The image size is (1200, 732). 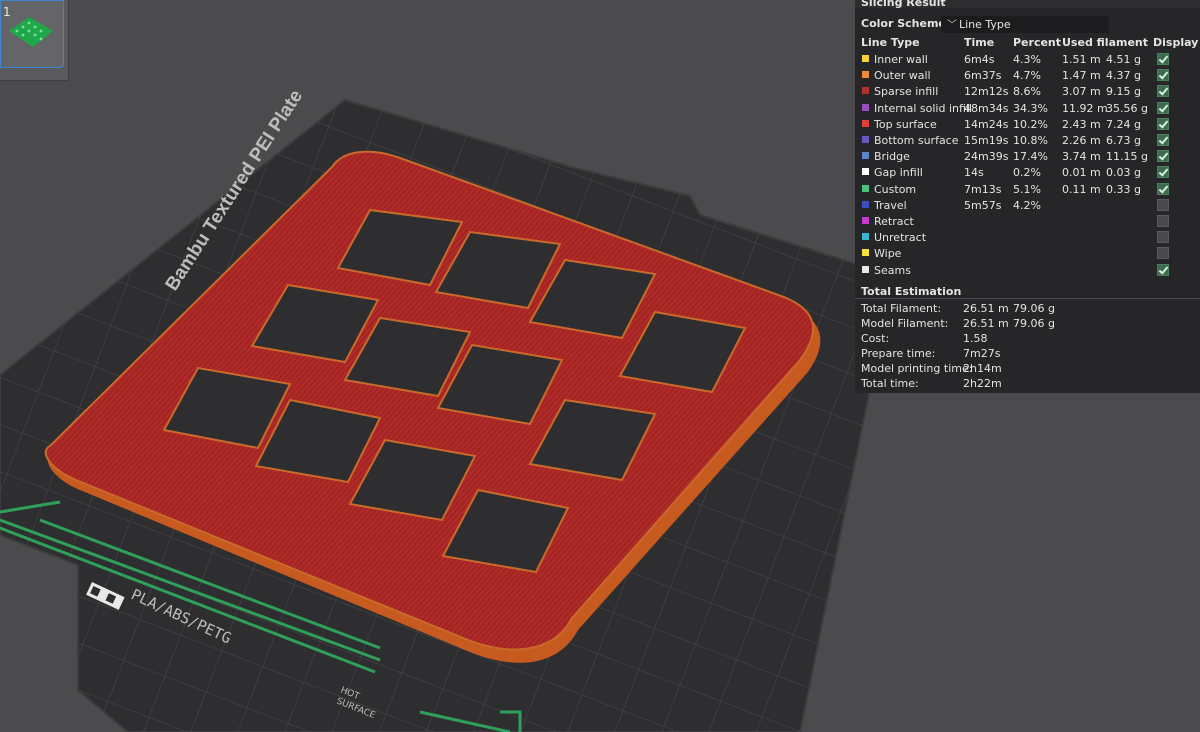 What do you see at coordinates (952, 25) in the screenshot?
I see `chevron-down-icon: ﹀` at bounding box center [952, 25].